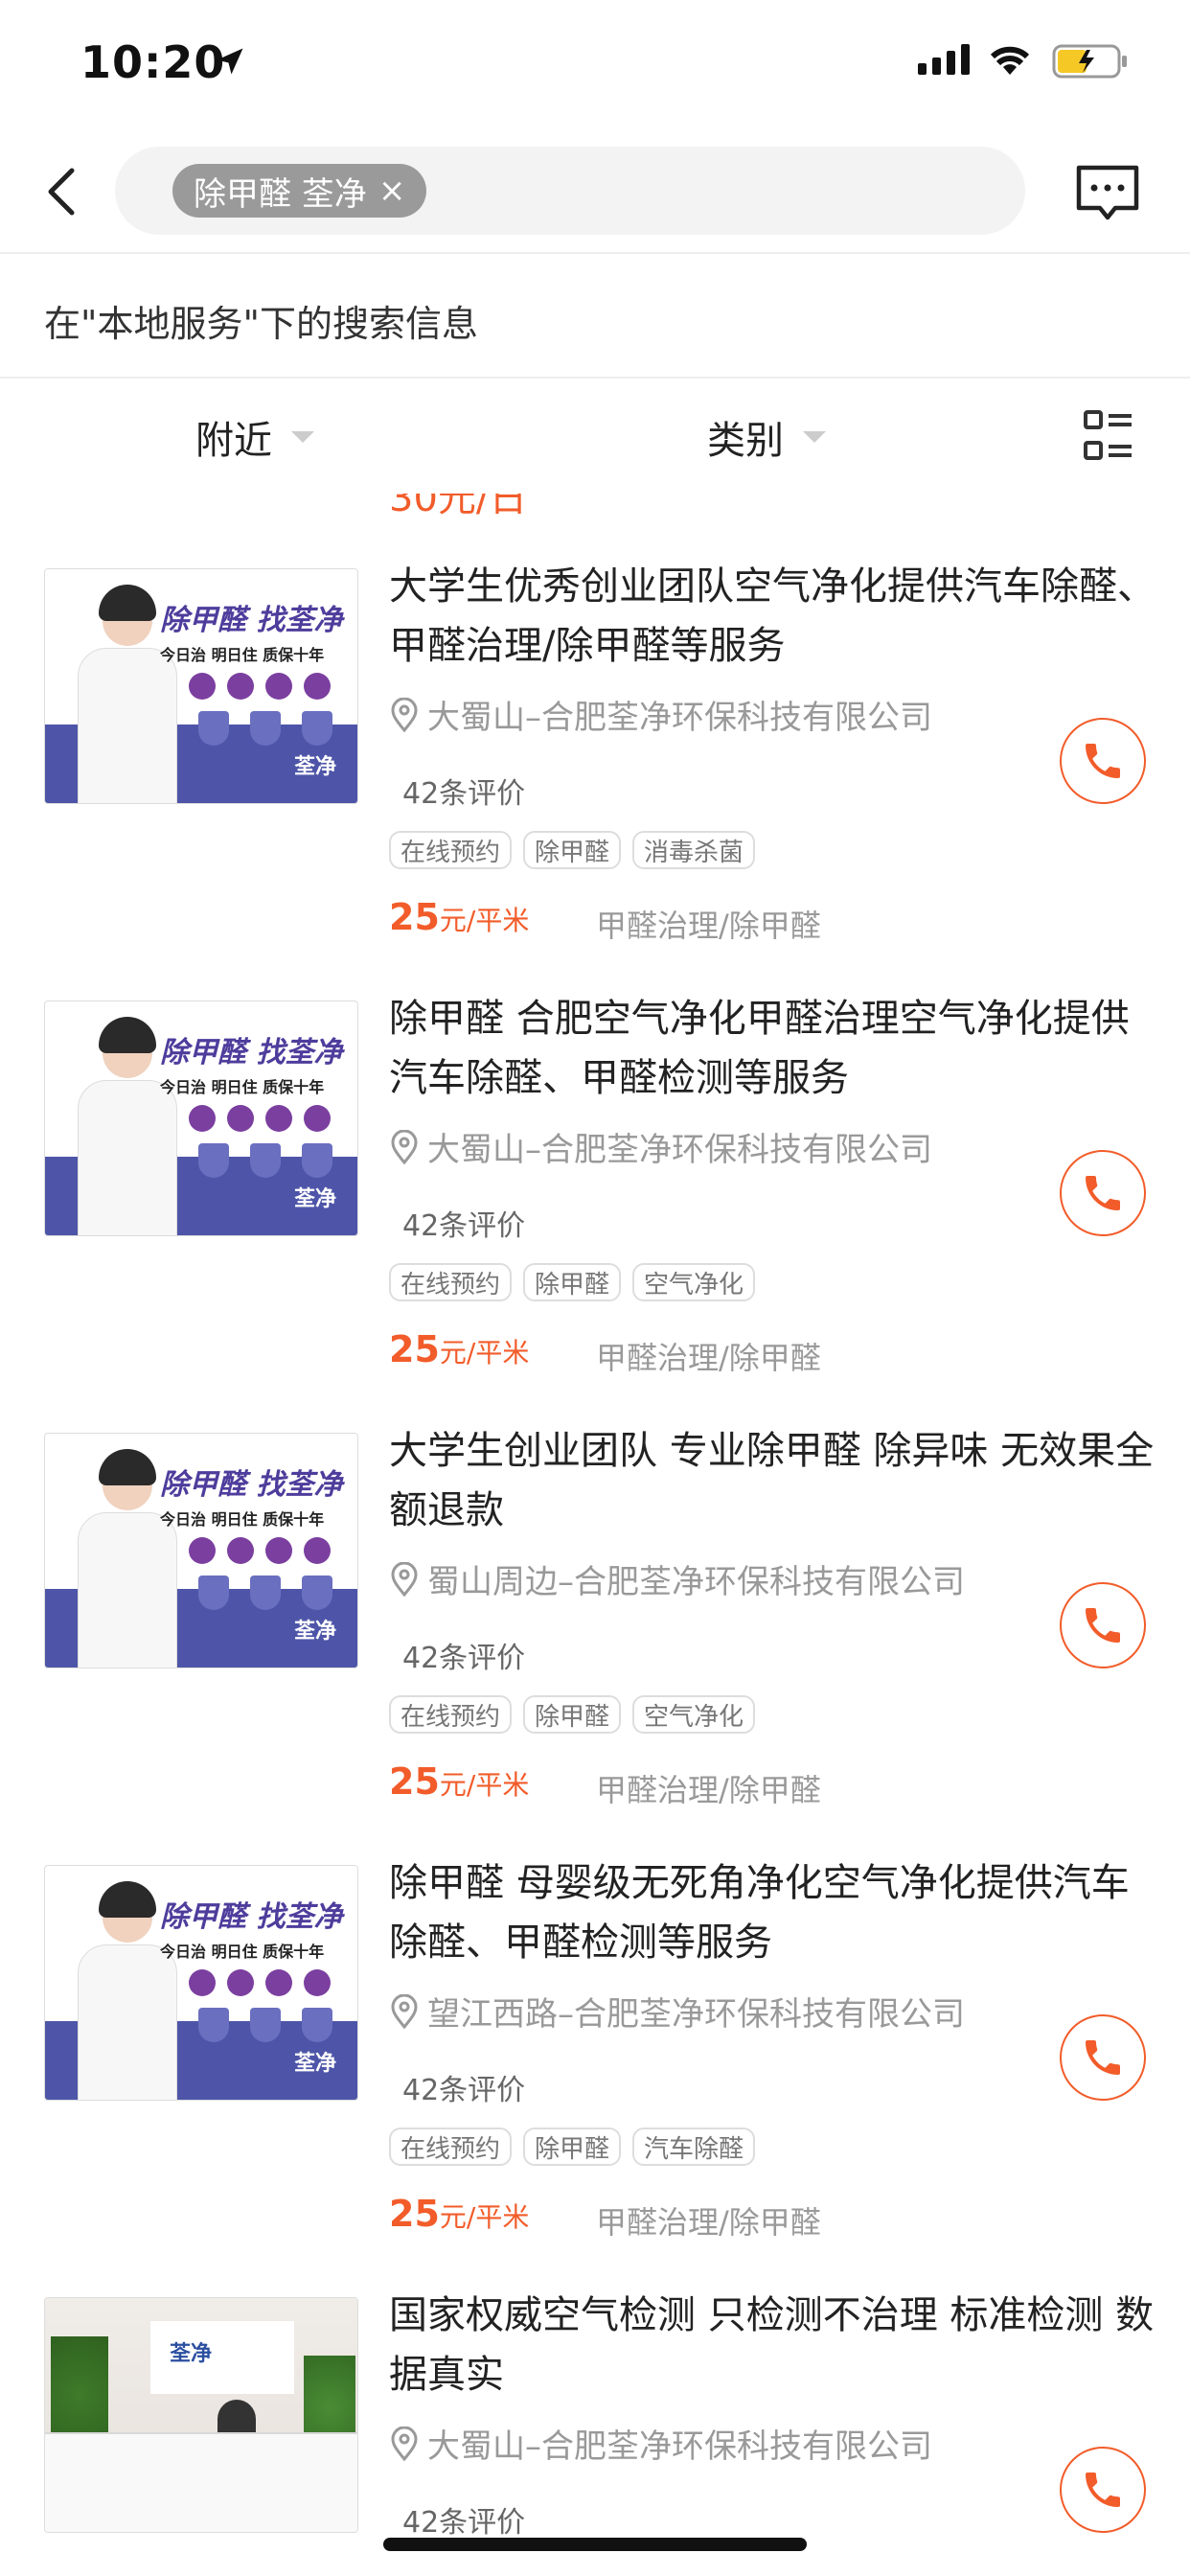 This screenshot has width=1190, height=2576. Describe the element at coordinates (261, 324) in the screenshot. I see `search-scope-text: 在"本地服务"下的搜索信息` at that location.